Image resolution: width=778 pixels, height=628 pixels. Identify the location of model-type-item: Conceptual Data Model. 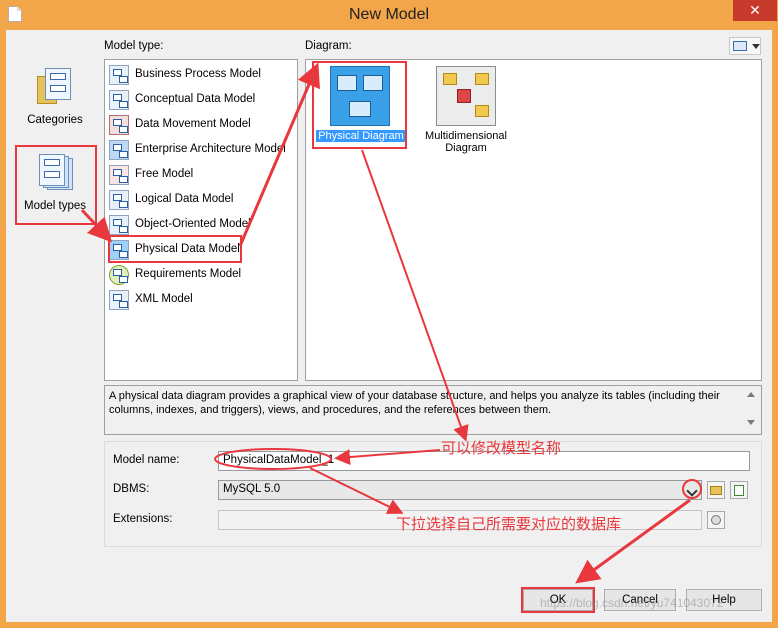
(199, 100).